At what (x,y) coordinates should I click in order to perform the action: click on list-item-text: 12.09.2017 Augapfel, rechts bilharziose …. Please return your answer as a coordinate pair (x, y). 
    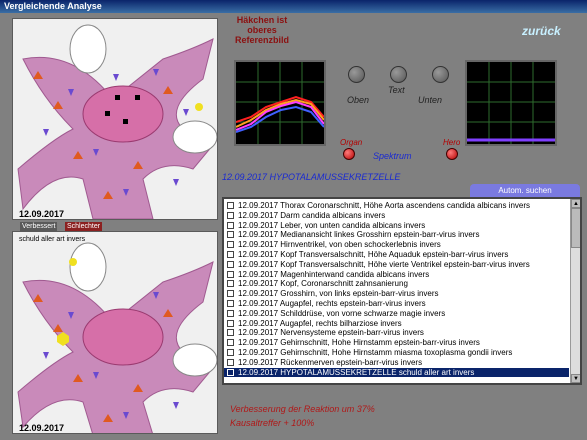
    Looking at the image, I should click on (320, 323).